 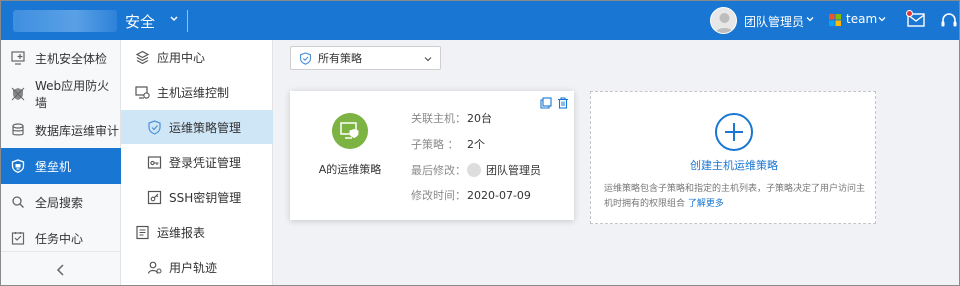 I want to click on user-track-icon, so click(x=154, y=267).